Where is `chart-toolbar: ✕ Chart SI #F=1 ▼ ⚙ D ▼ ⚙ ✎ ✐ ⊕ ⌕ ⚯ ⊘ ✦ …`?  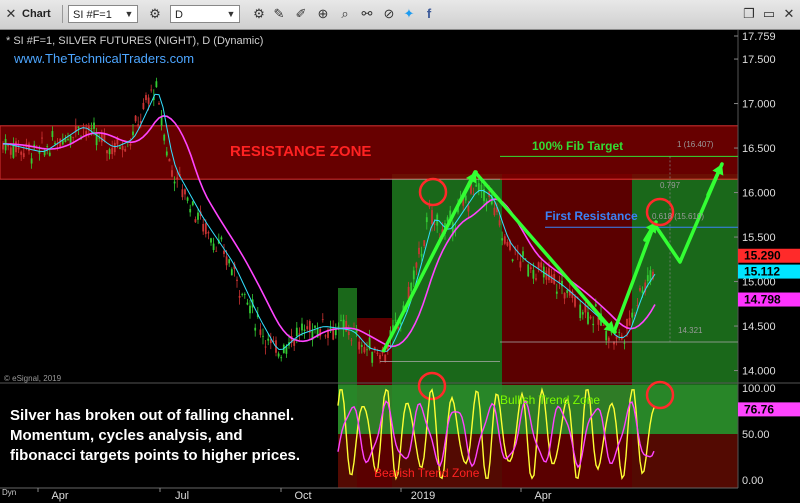
chart-toolbar: ✕ Chart SI #F=1 ▼ ⚙ D ▼ ⚙ ✎ ✐ ⊕ ⌕ ⚯ ⊘ ✦ … is located at coordinates (400, 15).